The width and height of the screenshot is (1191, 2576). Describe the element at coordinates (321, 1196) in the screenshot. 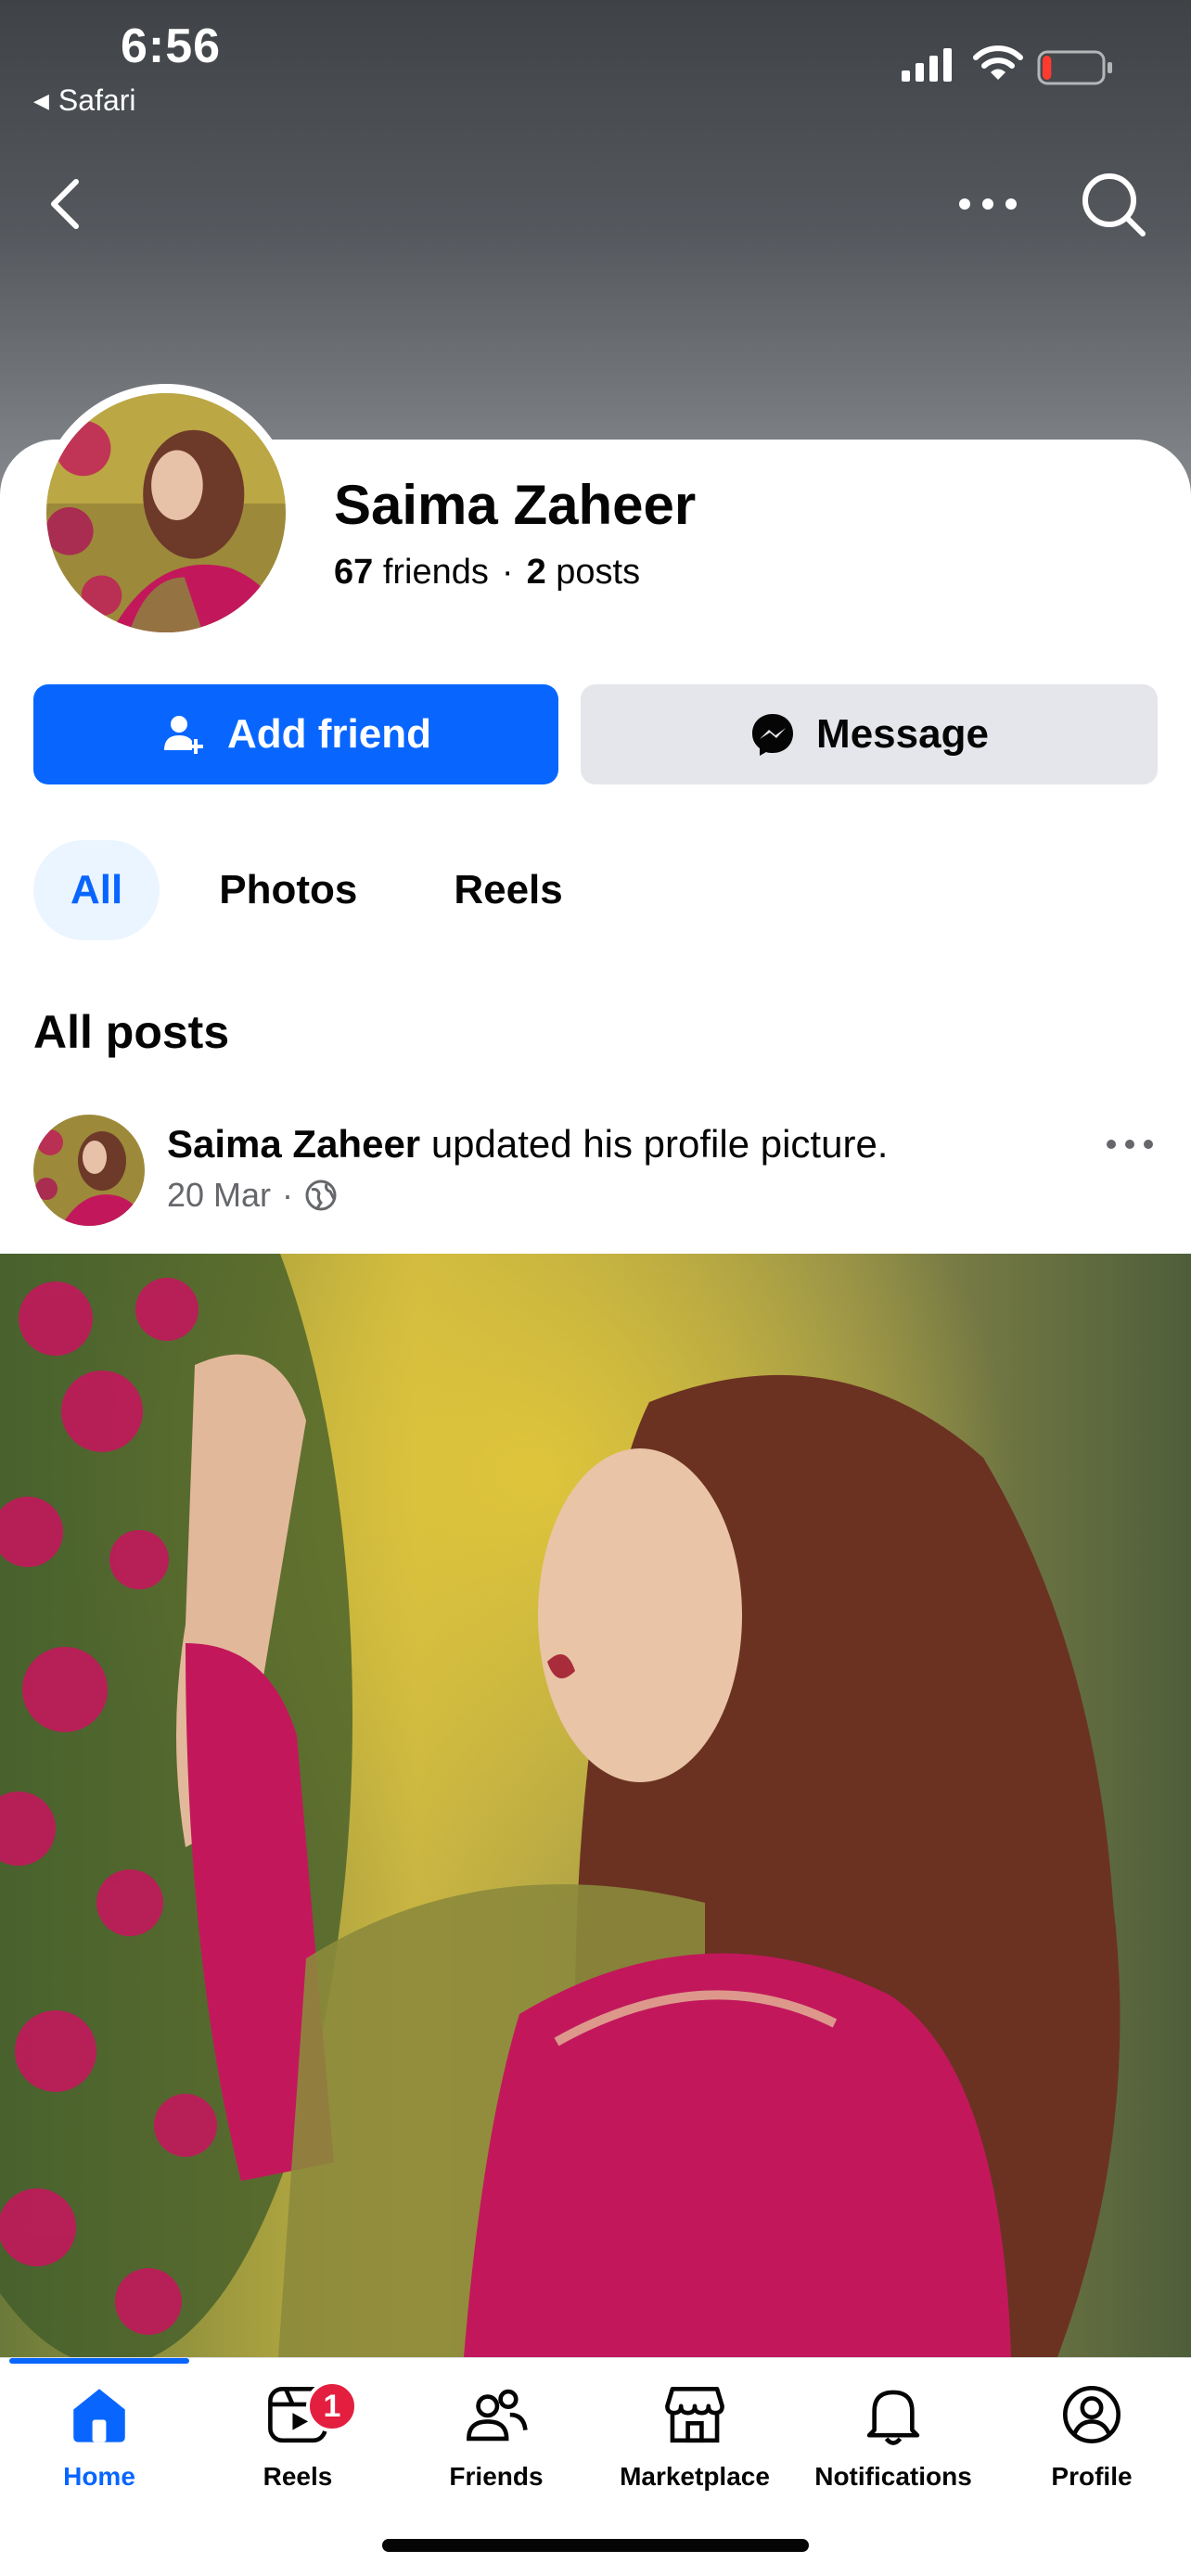

I see `globe-icon` at that location.